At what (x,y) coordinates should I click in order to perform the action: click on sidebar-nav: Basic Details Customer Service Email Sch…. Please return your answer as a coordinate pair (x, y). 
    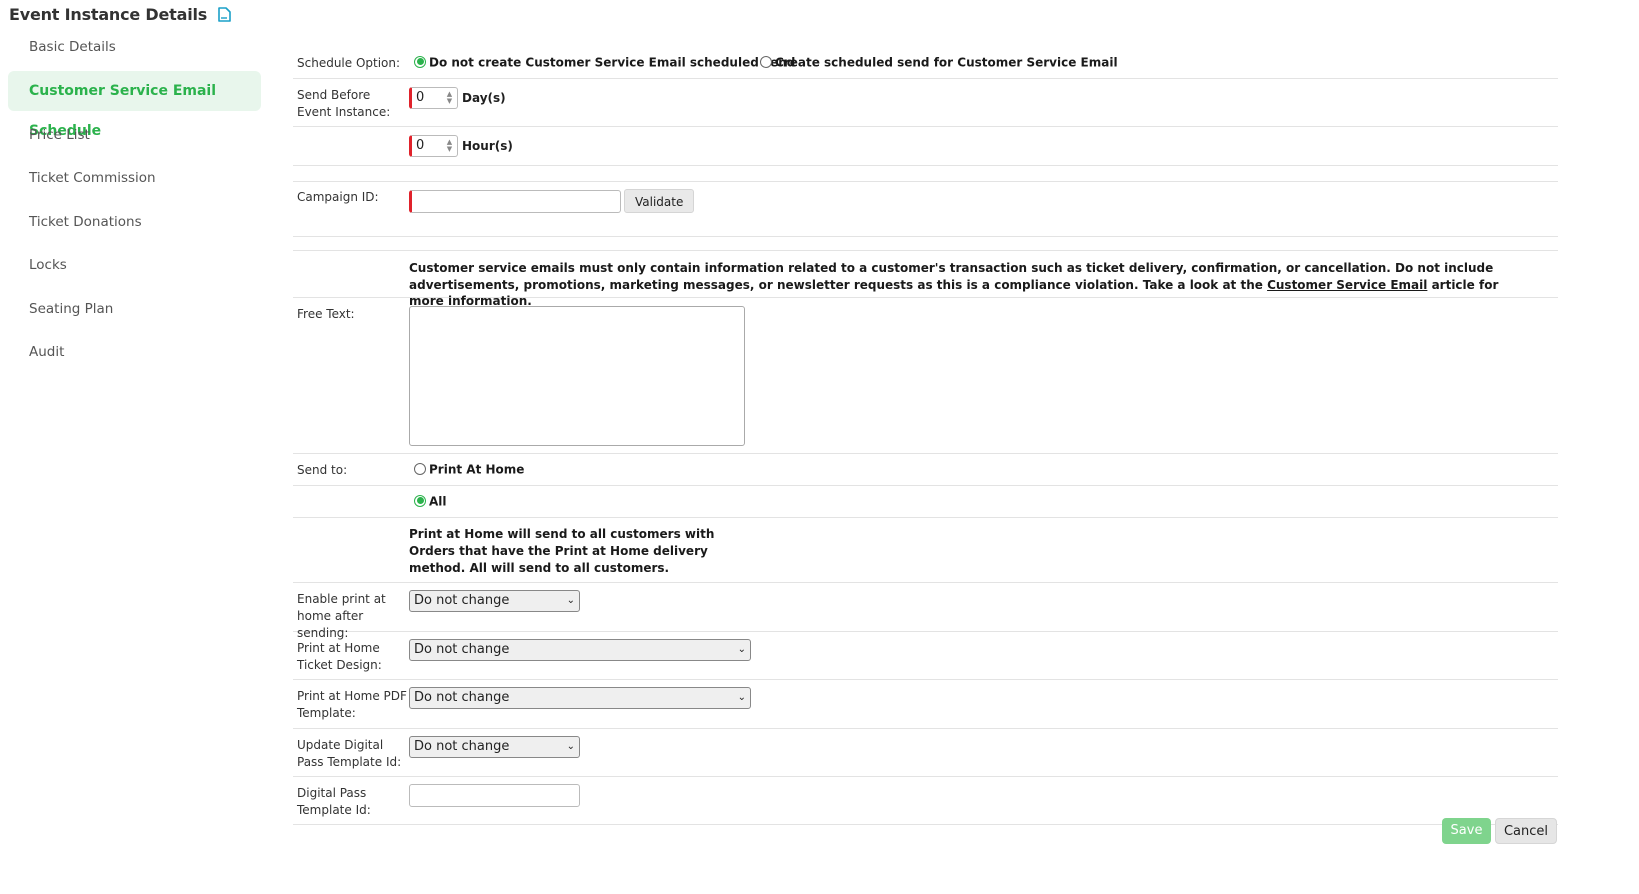
    Looking at the image, I should click on (134, 203).